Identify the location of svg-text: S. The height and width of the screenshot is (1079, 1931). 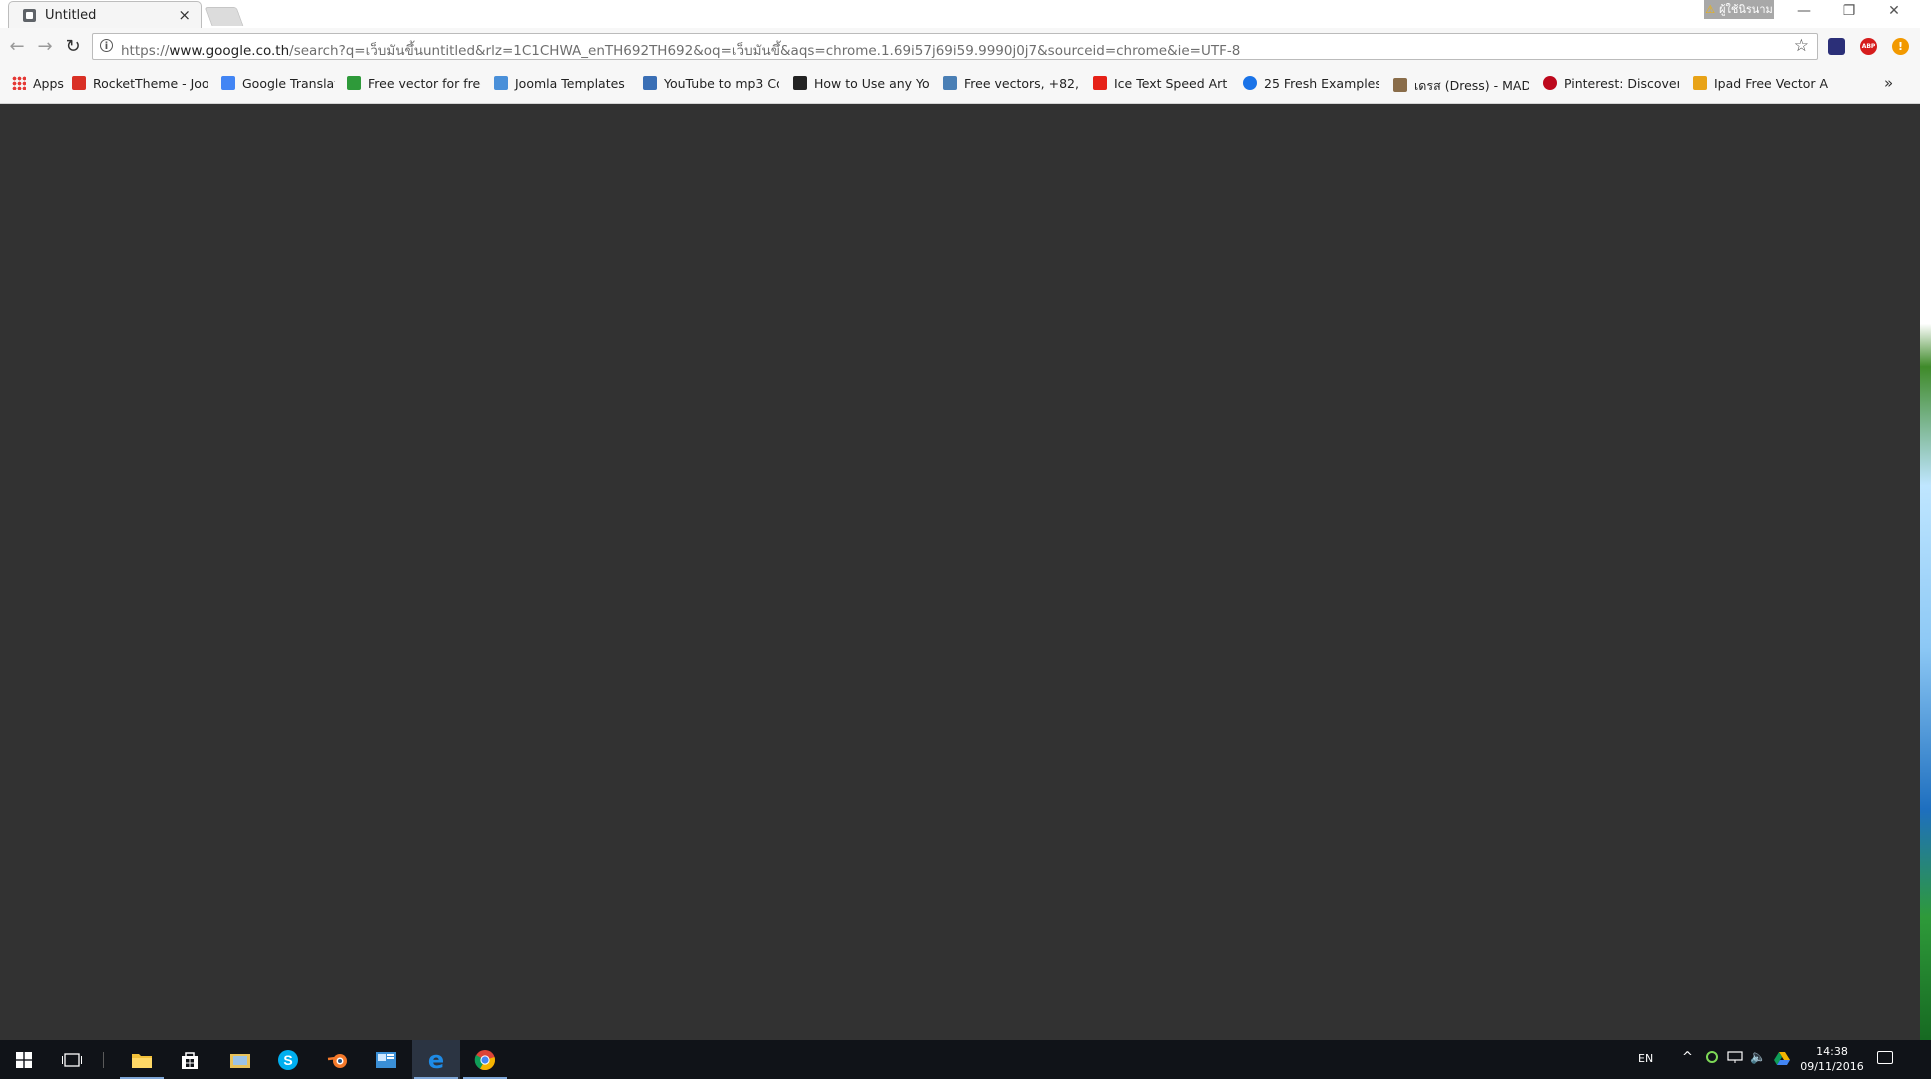
(287, 1060).